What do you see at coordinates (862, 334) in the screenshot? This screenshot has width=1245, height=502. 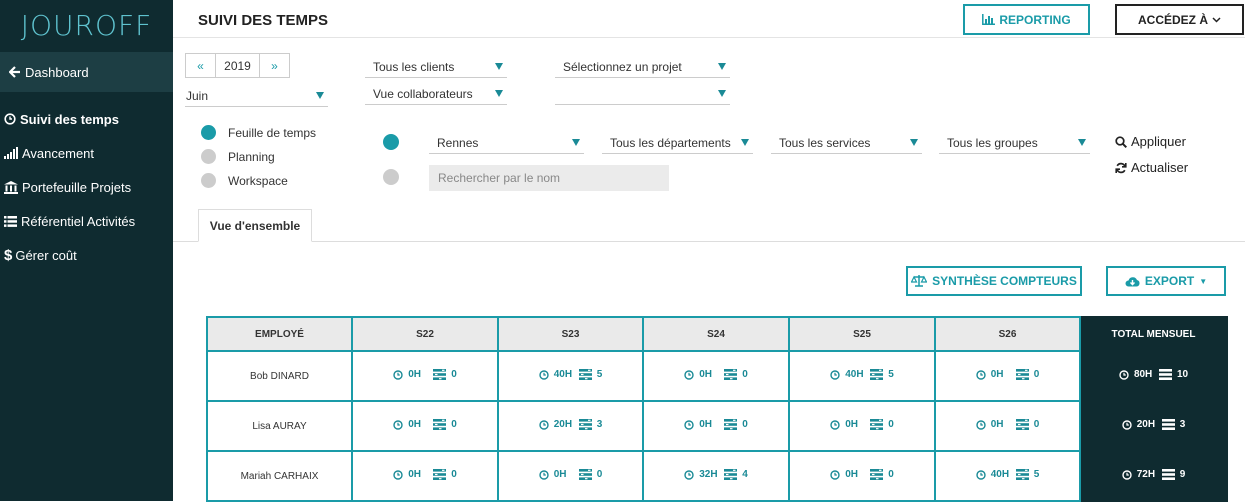 I see `column-header-s25: S25` at bounding box center [862, 334].